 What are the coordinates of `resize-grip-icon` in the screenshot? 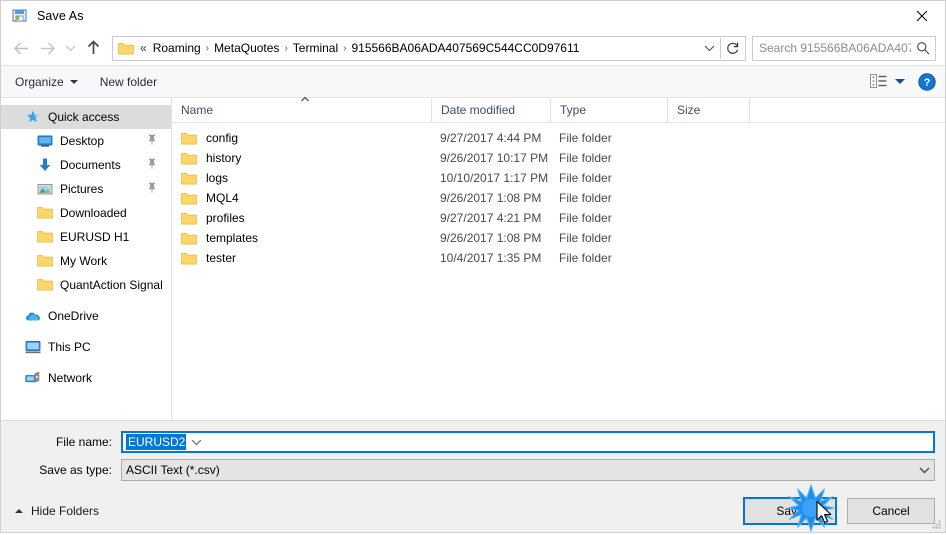 It's located at (936, 524).